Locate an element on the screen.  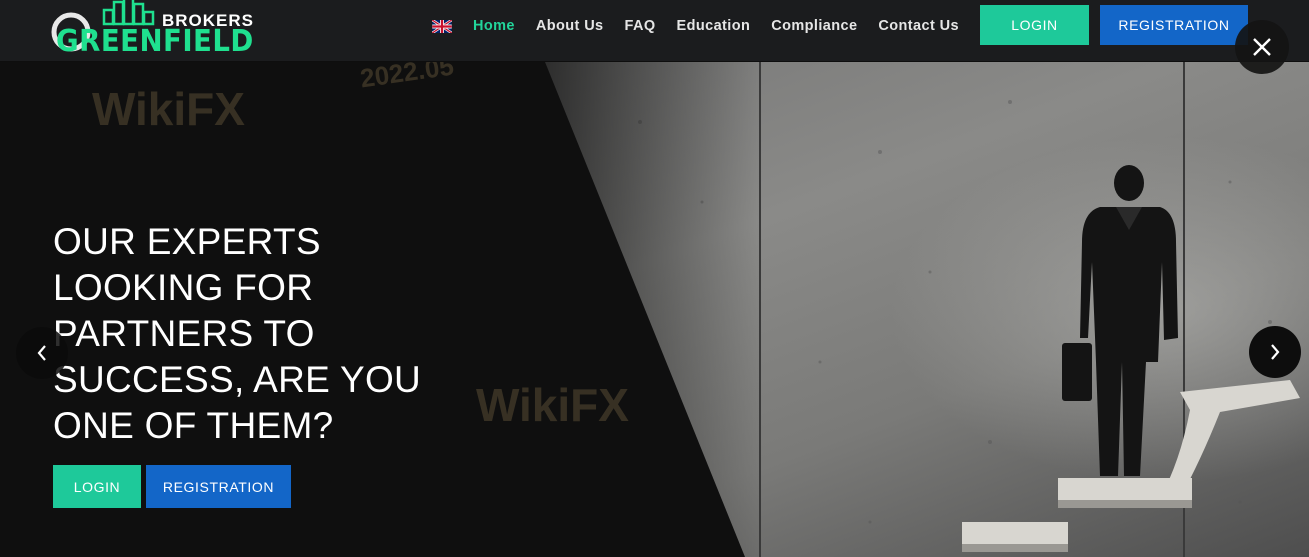
nav-contact-us: Contact Us is located at coordinates (918, 26).